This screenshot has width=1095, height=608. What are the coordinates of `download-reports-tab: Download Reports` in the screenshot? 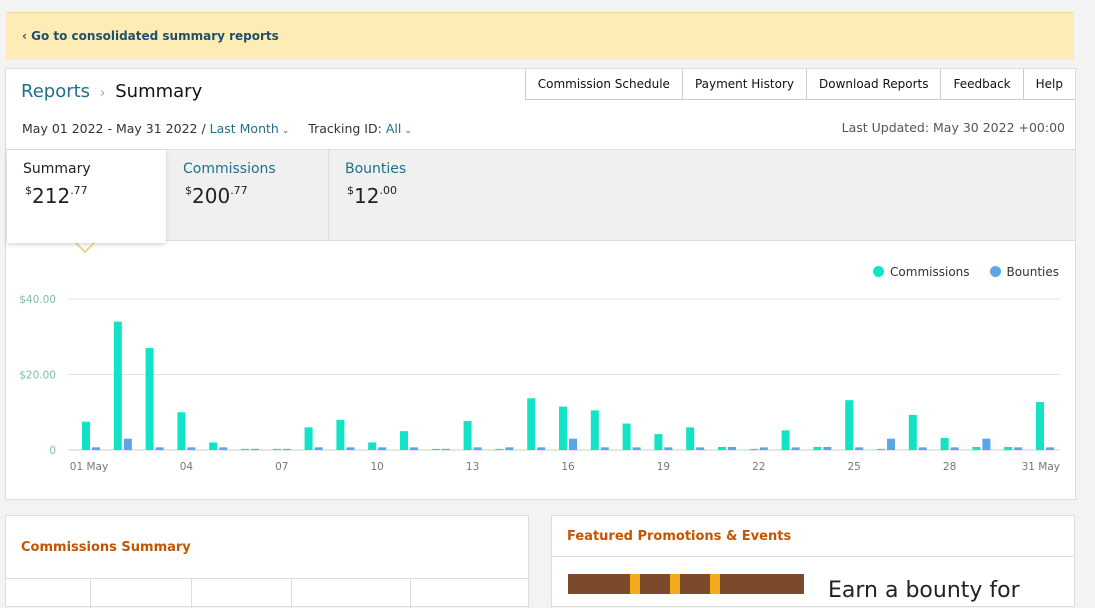 It's located at (873, 84).